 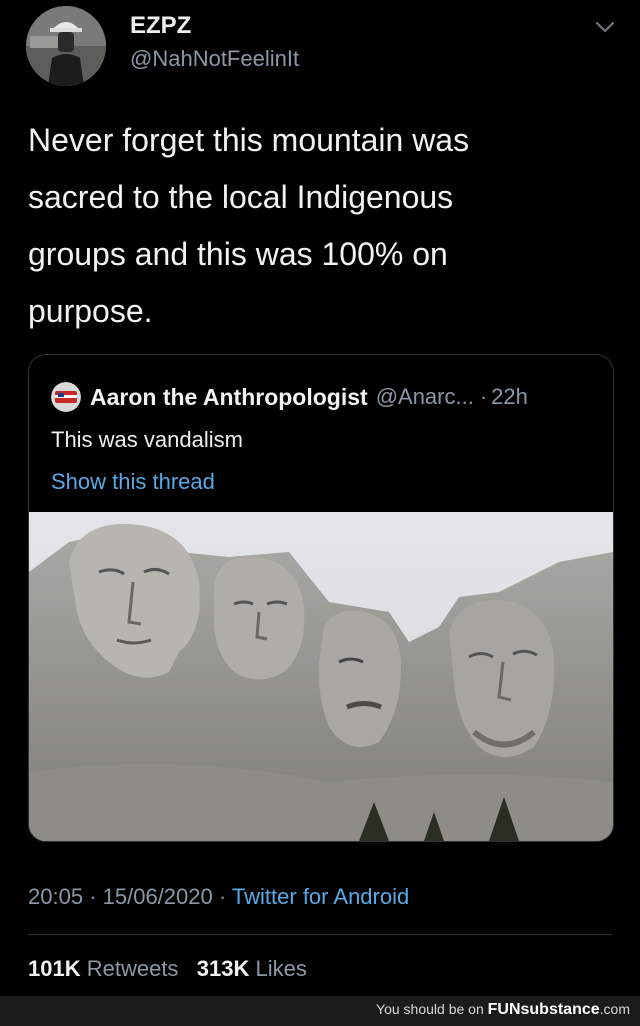 I want to click on tweet-stats: 101K Retweets 313K Likes, so click(x=167, y=969).